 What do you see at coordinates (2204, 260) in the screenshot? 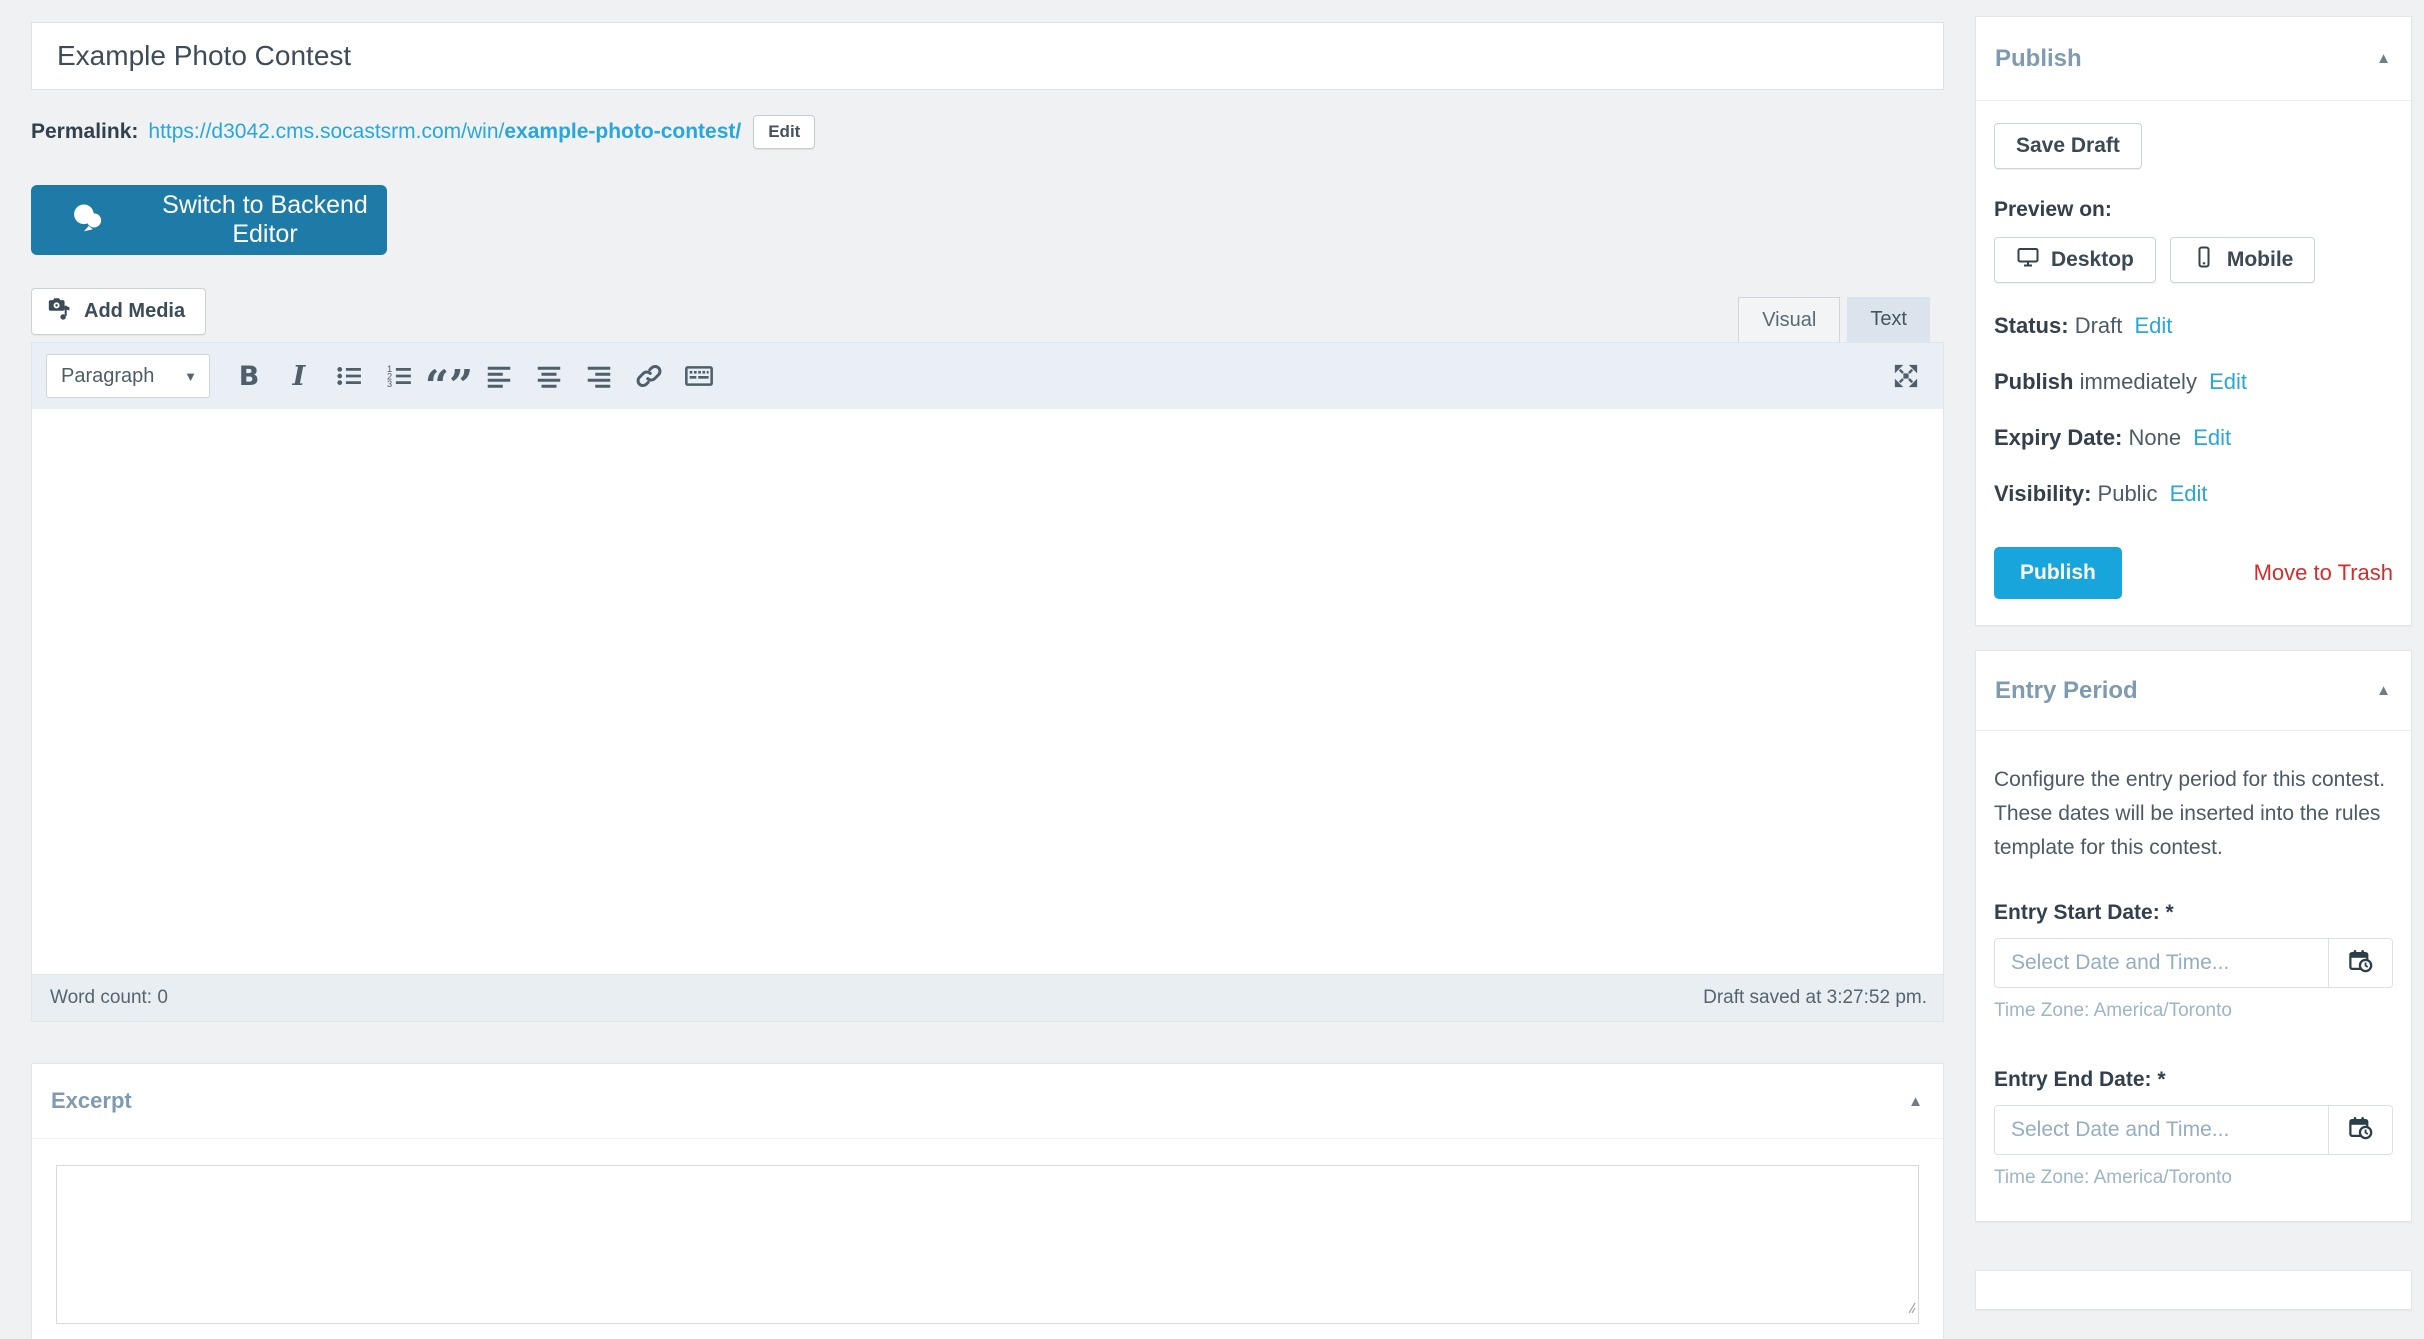
I see `mobile-phone-icon` at bounding box center [2204, 260].